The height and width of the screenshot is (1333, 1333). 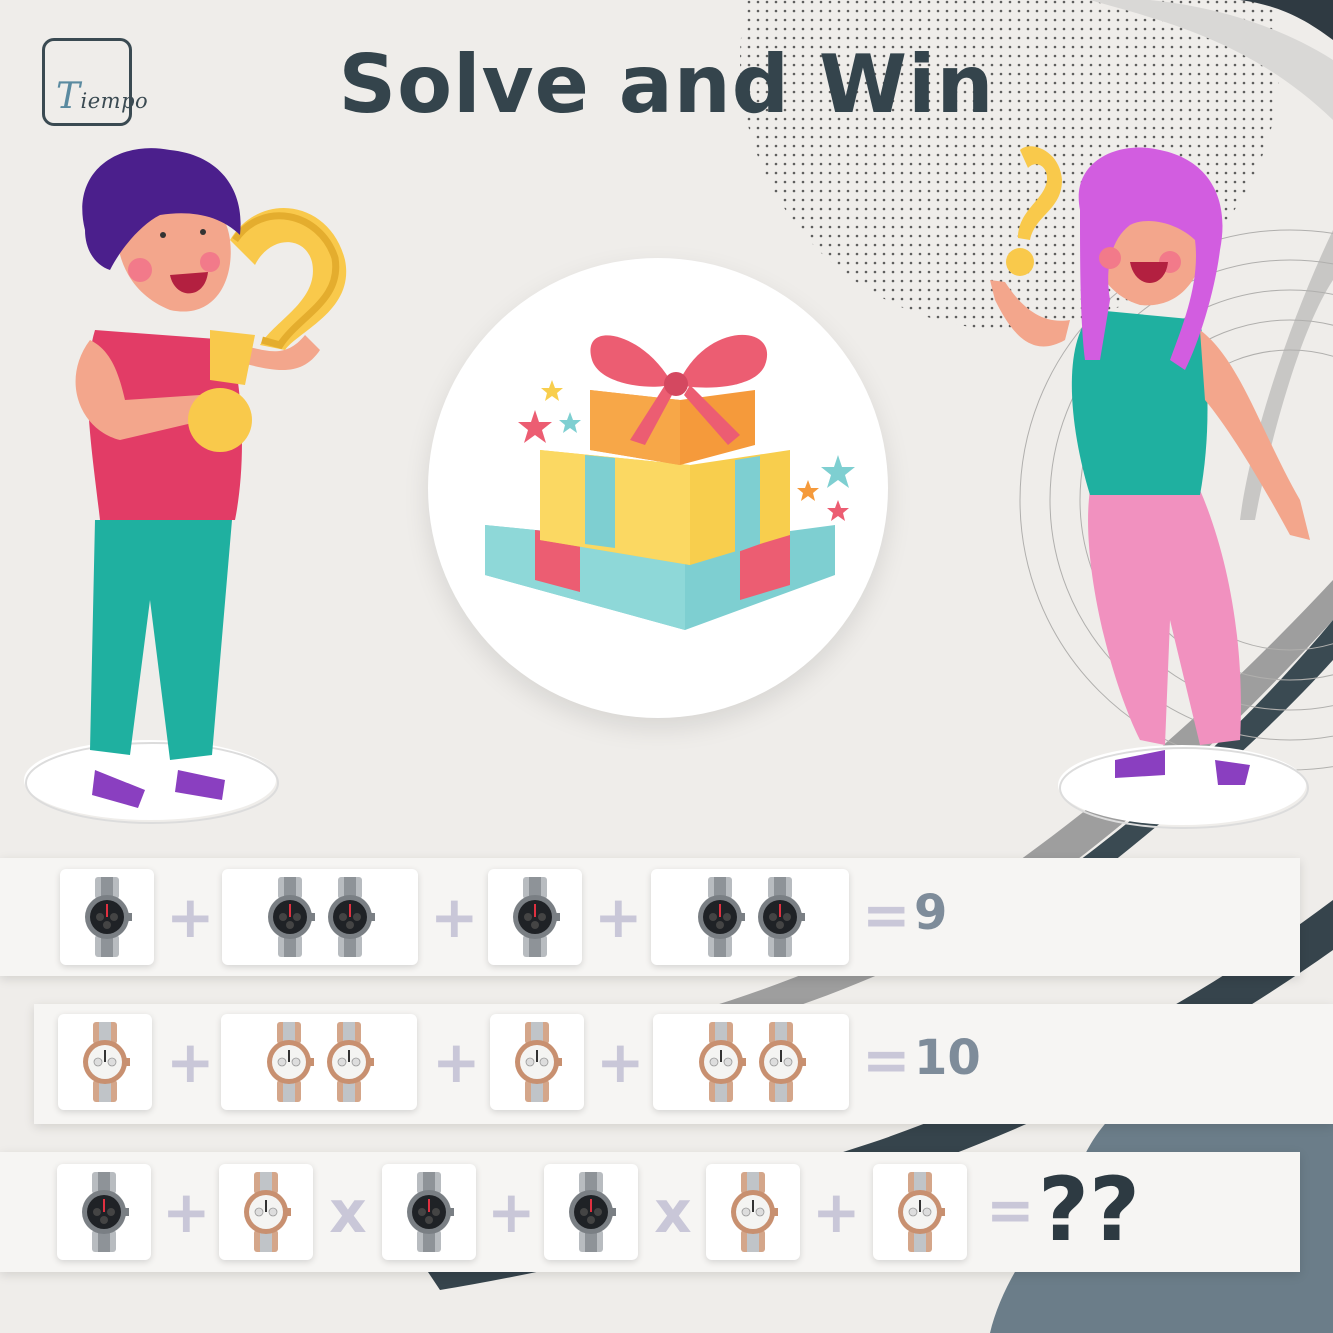 I want to click on gift-icon, so click(x=670, y=482).